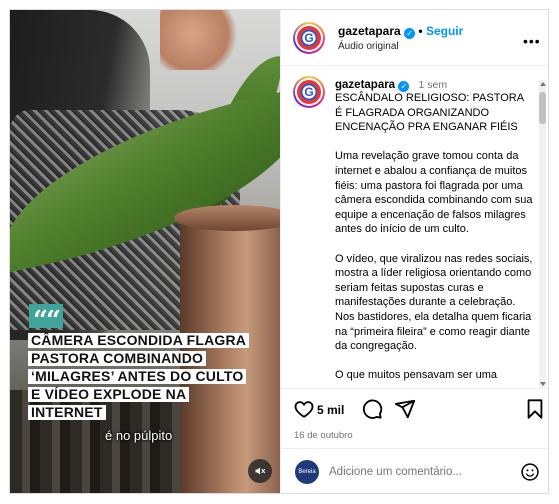 This screenshot has width=559, height=504. I want to click on comment-bar: Bereia, so click(414, 470).